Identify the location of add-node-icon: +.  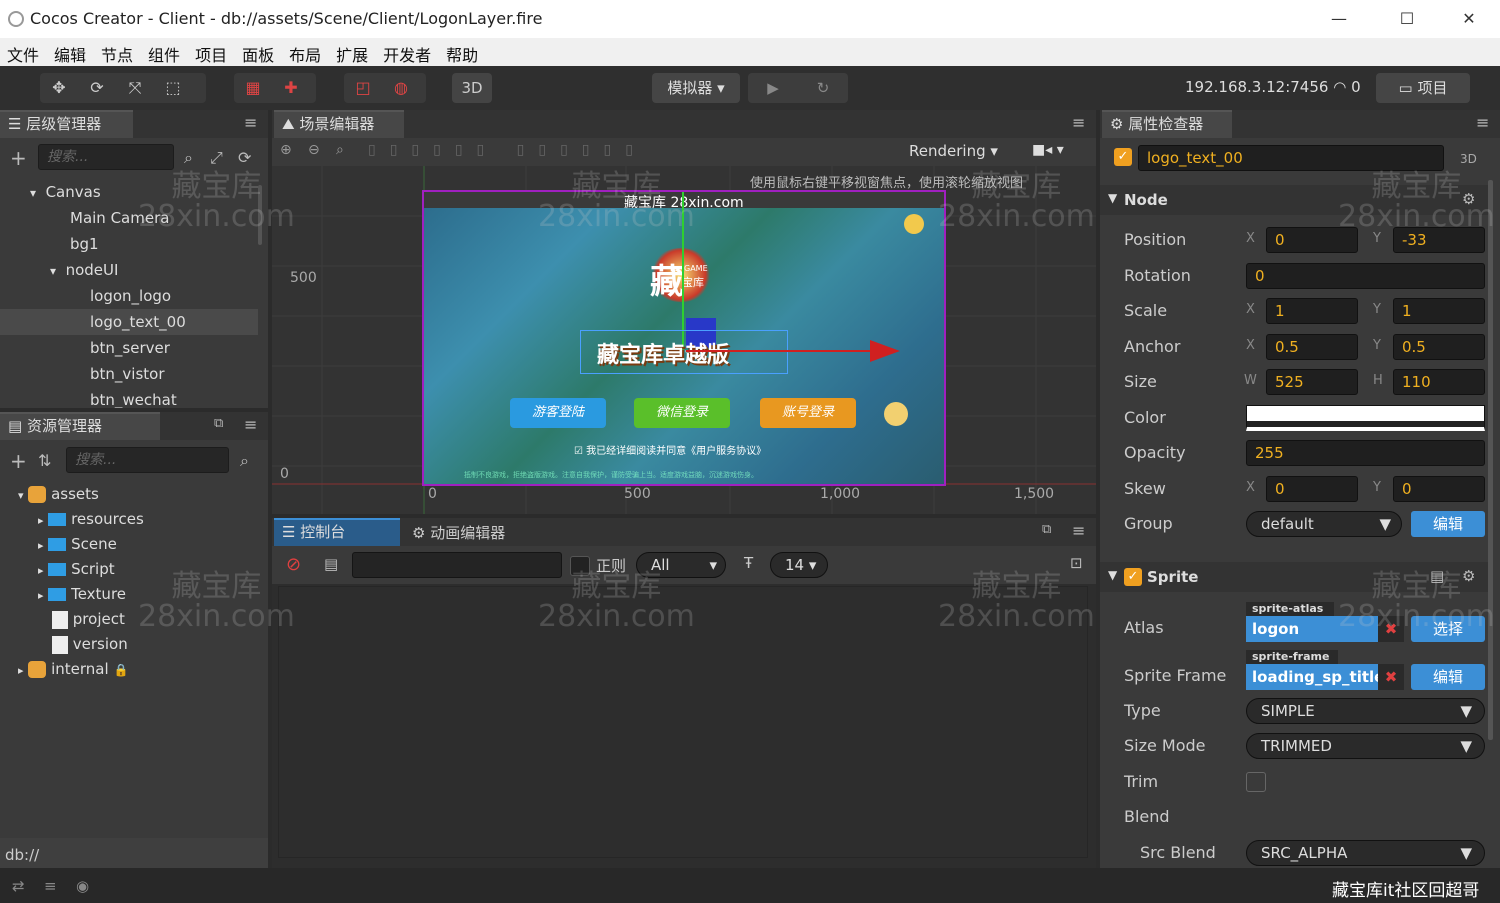
(18, 158).